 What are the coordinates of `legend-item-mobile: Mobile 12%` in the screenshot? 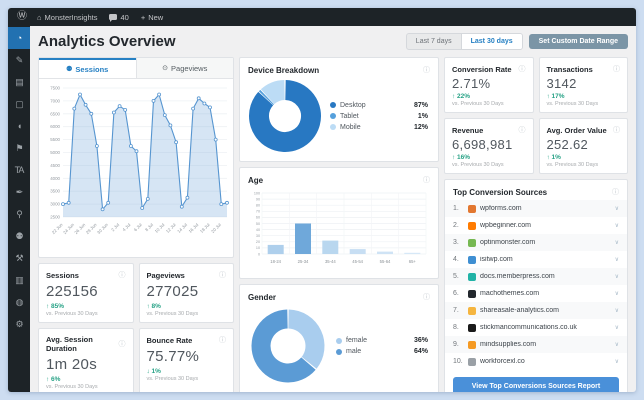 It's located at (379, 127).